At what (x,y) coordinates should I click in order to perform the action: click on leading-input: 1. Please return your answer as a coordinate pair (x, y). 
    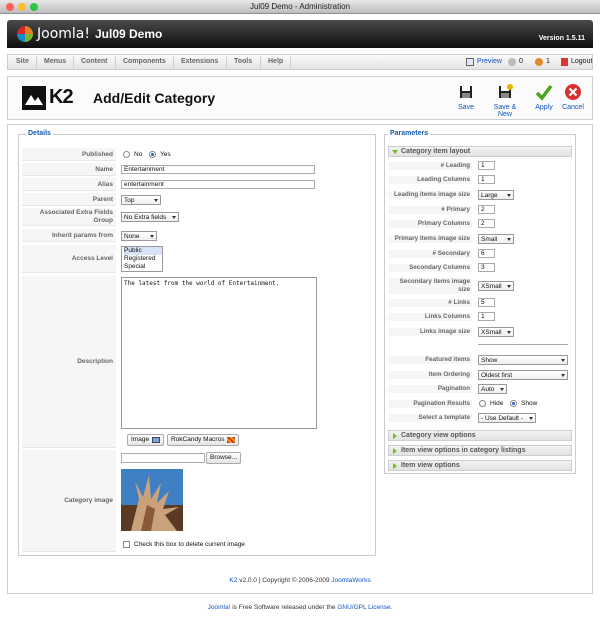
    Looking at the image, I should click on (486, 165).